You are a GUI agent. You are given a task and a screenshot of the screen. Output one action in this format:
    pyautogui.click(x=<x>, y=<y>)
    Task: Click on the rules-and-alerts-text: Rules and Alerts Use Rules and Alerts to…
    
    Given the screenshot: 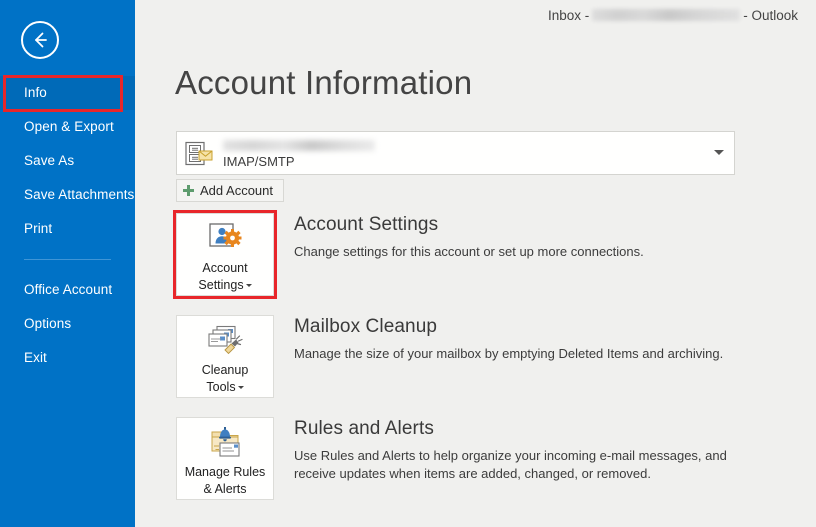 What is the action you would take?
    pyautogui.click(x=529, y=450)
    